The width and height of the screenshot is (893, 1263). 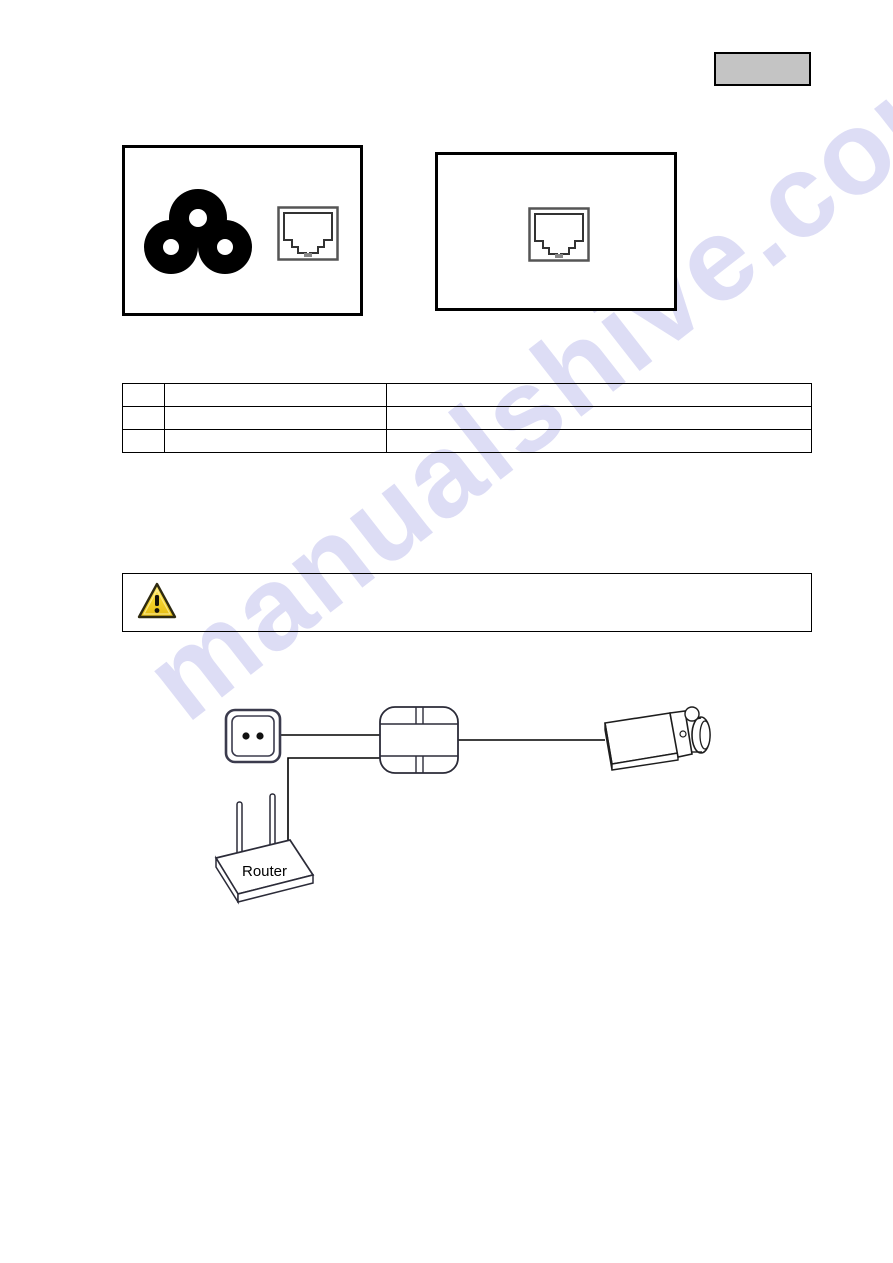 What do you see at coordinates (462, 805) in the screenshot?
I see `connection-diagram: Router` at bounding box center [462, 805].